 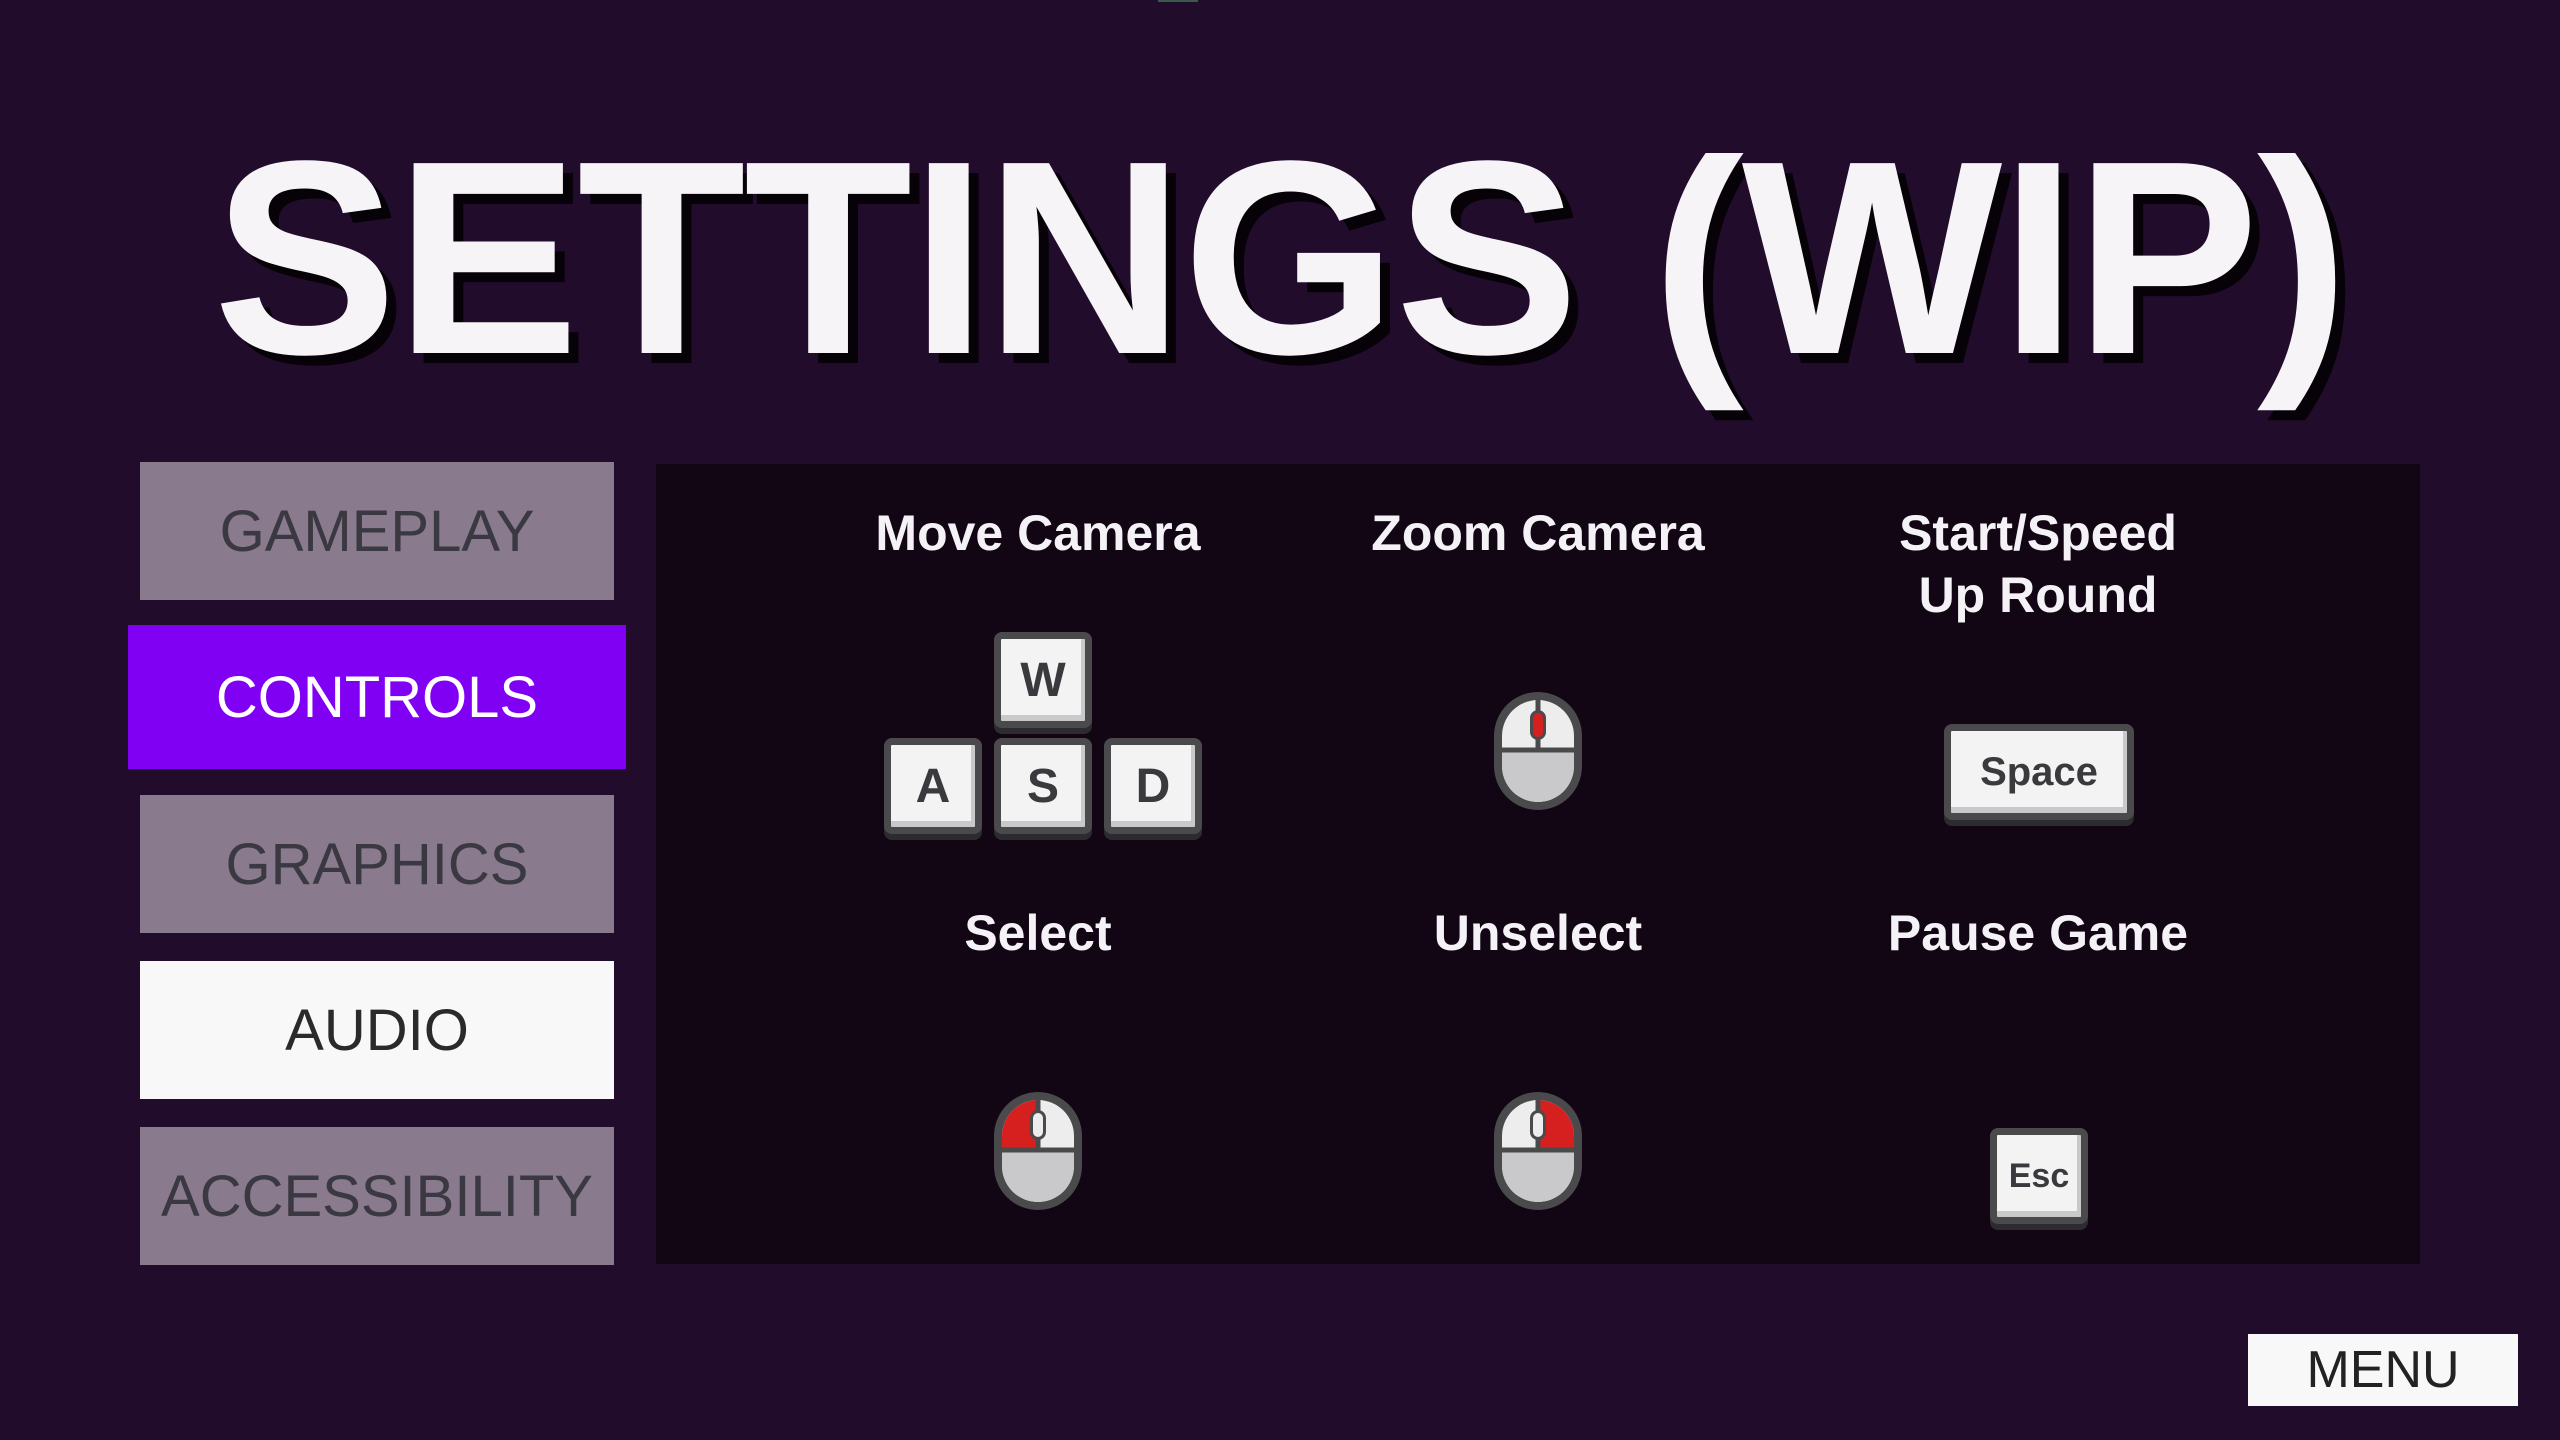 I want to click on key-esc: Esc, so click(x=2039, y=1176).